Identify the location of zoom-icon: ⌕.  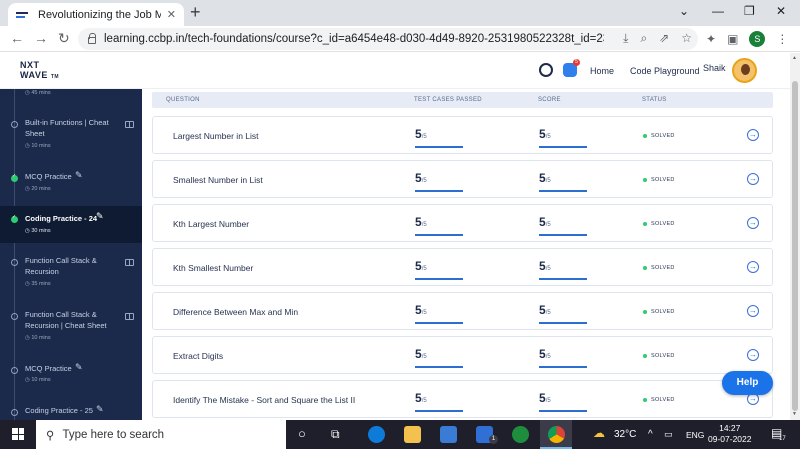
(643, 38).